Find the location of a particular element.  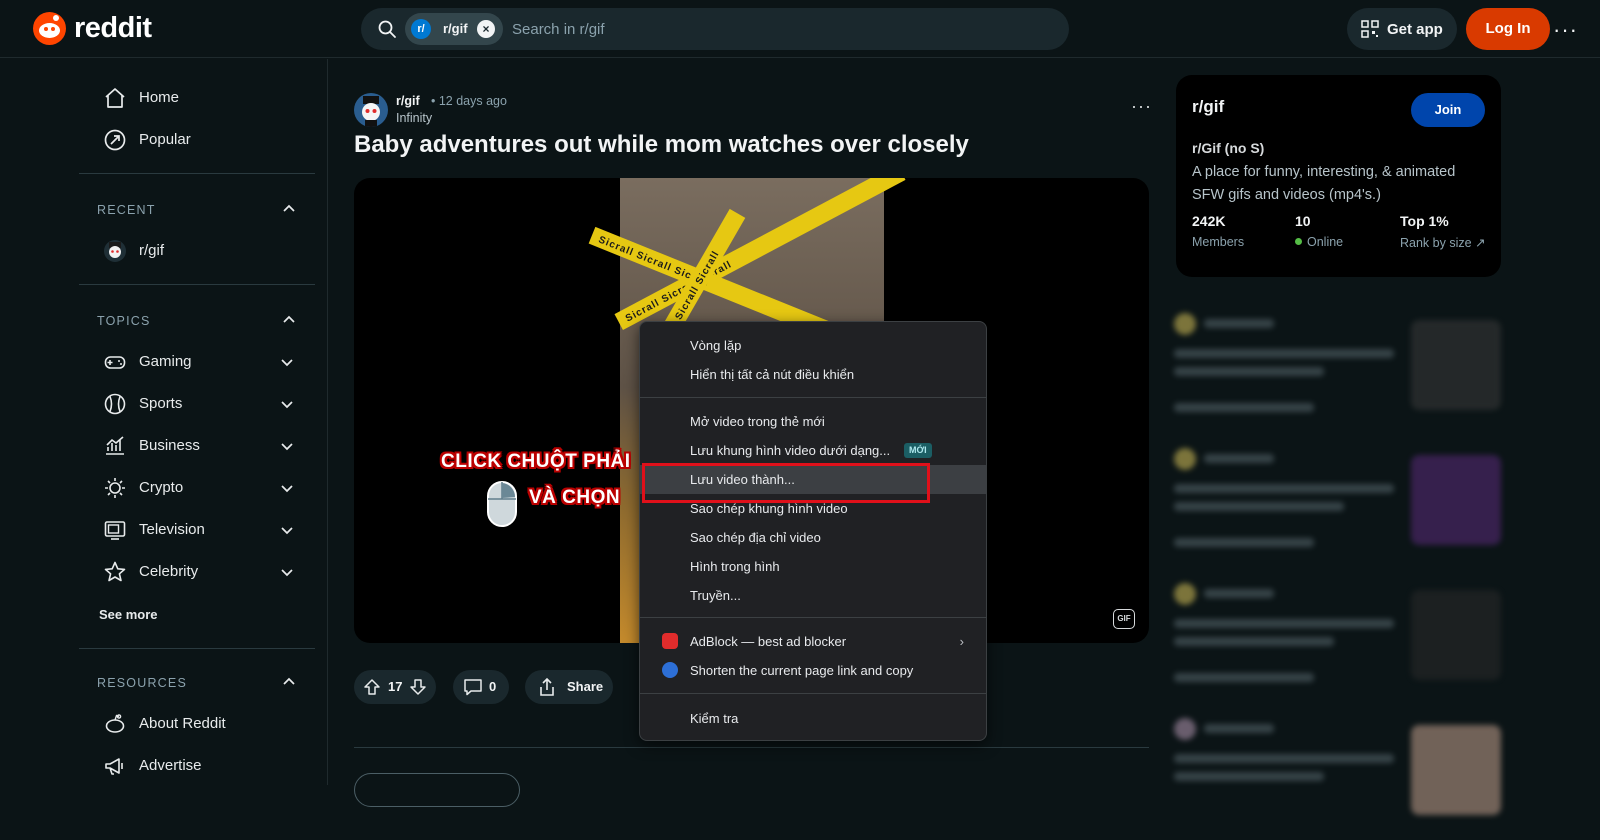

share-icon is located at coordinates (547, 686).